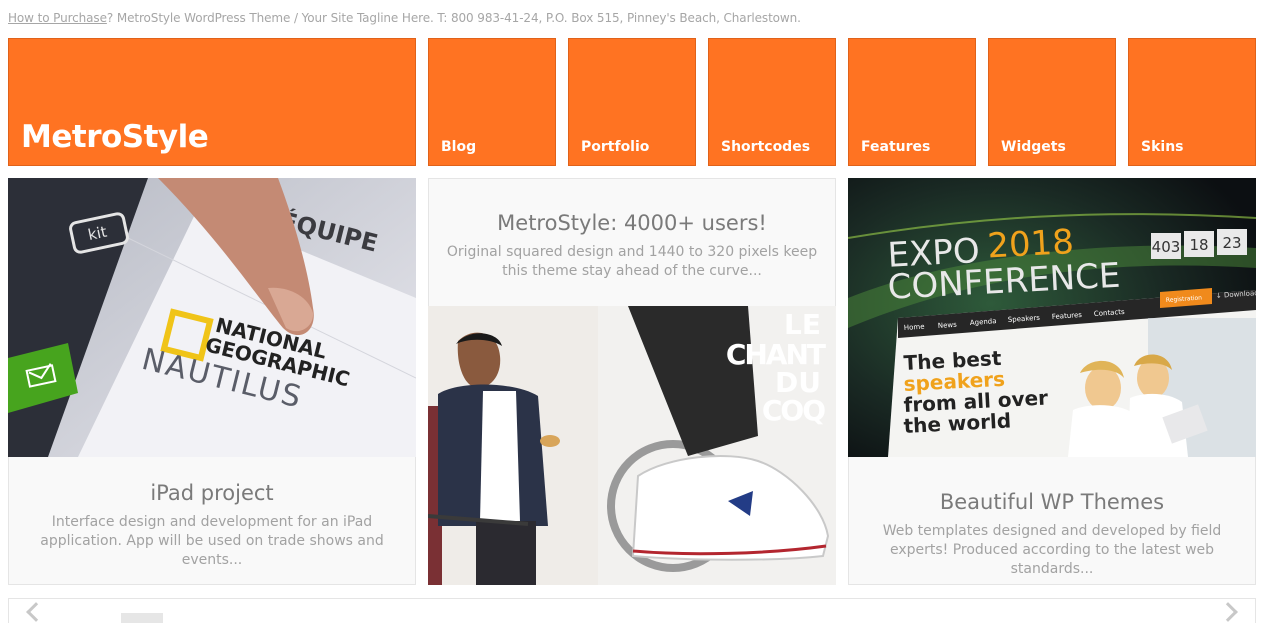  What do you see at coordinates (1192, 102) in the screenshot?
I see `nav-tile-skins: Skins` at bounding box center [1192, 102].